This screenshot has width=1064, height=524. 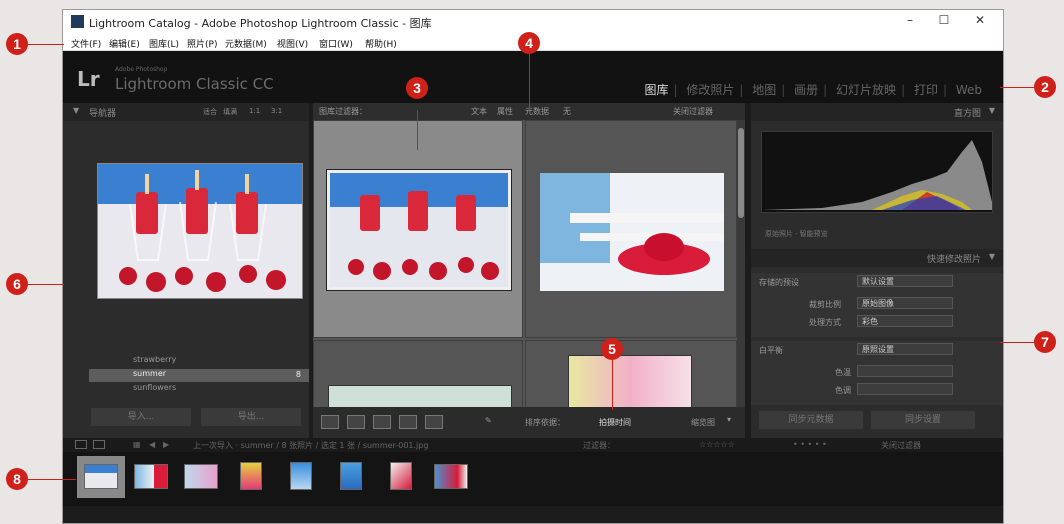 I want to click on module-print: 打印, so click(x=926, y=90).